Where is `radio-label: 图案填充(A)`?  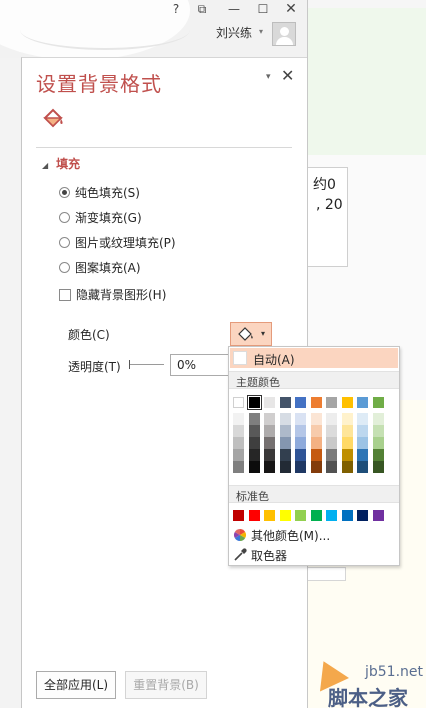 radio-label: 图案填充(A) is located at coordinates (108, 268).